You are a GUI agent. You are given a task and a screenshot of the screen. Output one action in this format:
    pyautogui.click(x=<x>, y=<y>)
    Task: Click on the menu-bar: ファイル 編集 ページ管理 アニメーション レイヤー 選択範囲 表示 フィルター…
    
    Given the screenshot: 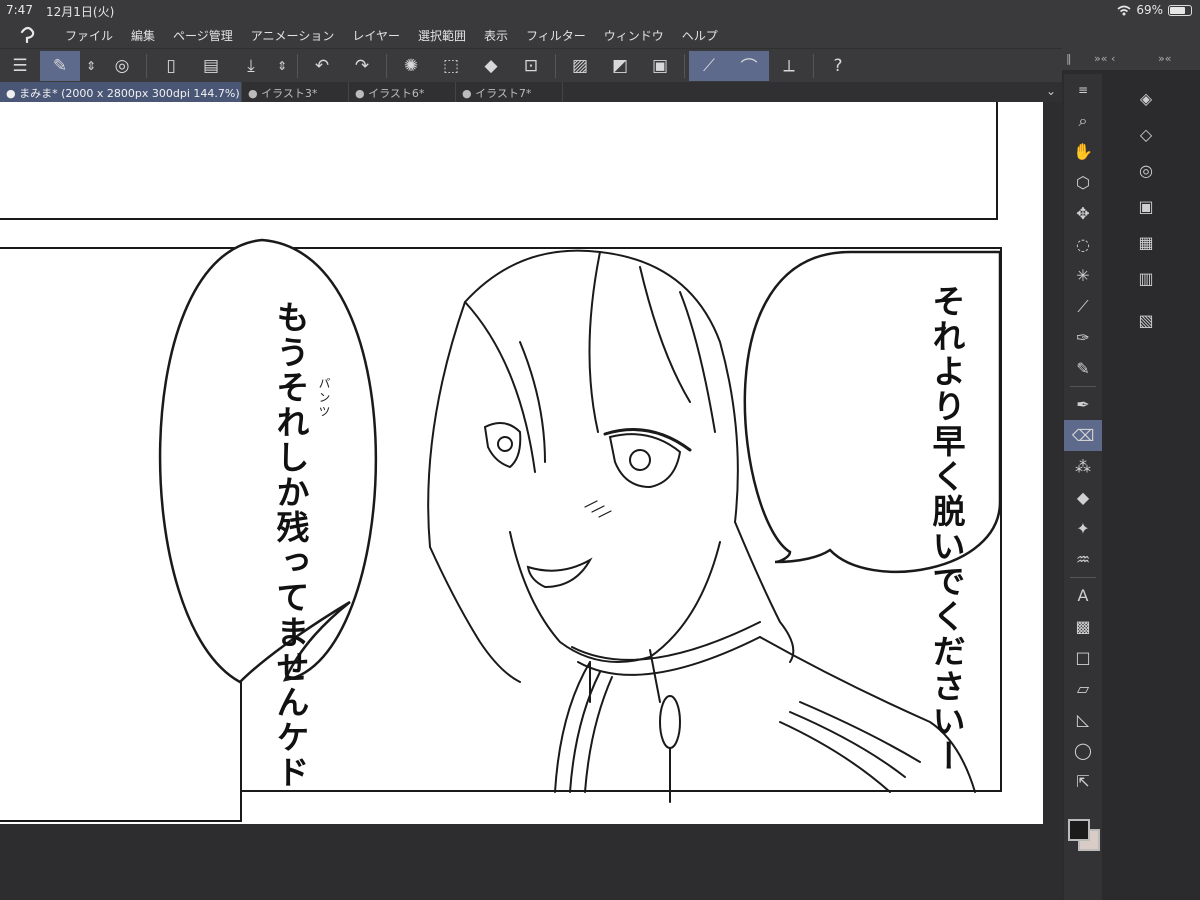 What is the action you would take?
    pyautogui.click(x=600, y=35)
    